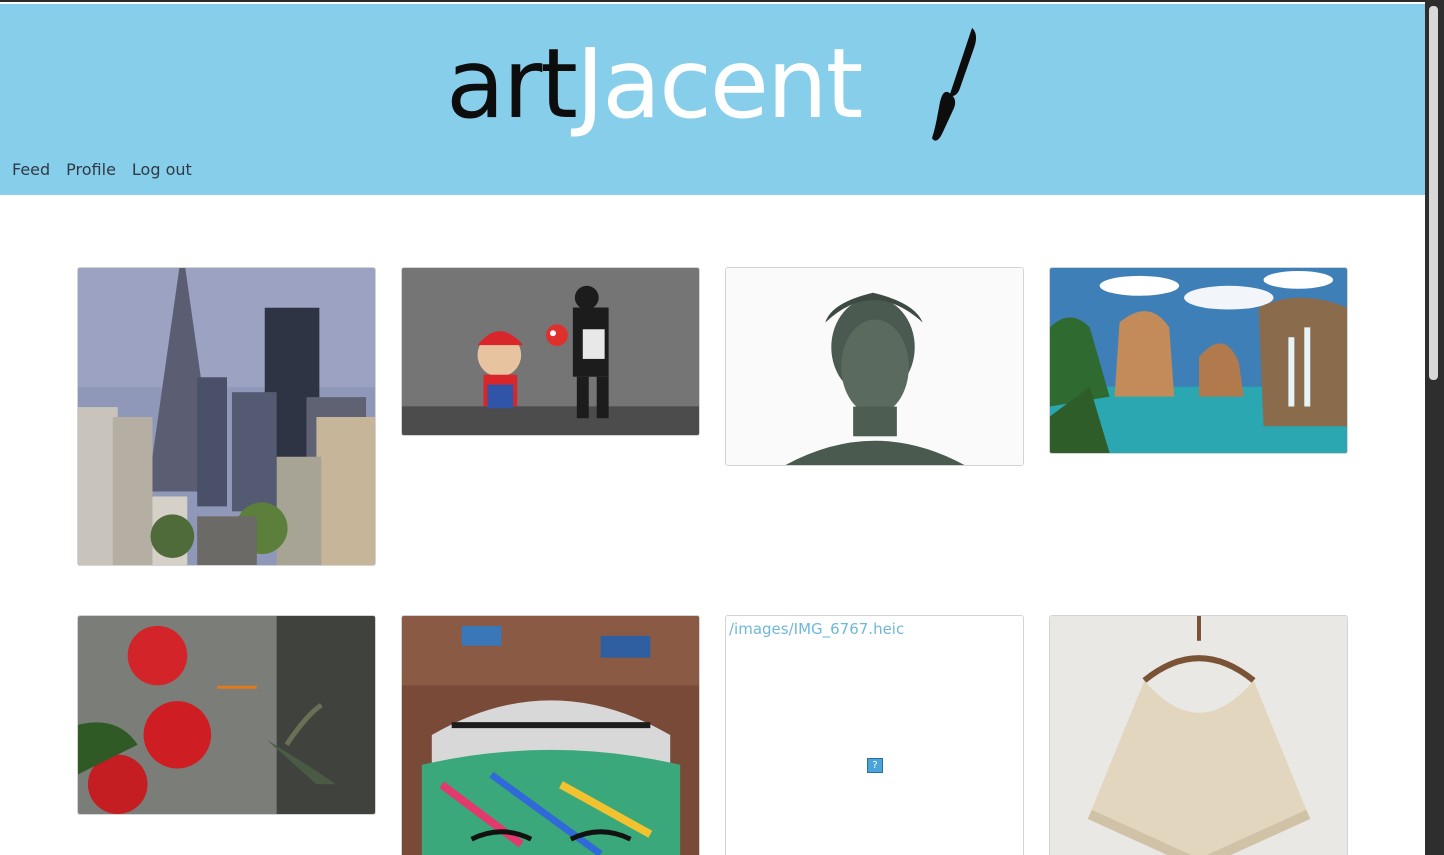 This screenshot has height=855, width=1444. I want to click on graffiti-portrait-image, so click(550, 735).